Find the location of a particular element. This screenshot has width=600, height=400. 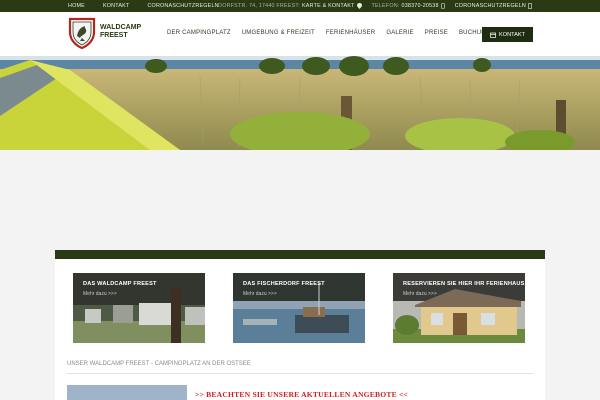

nav-galerie: GALERIE is located at coordinates (399, 33).